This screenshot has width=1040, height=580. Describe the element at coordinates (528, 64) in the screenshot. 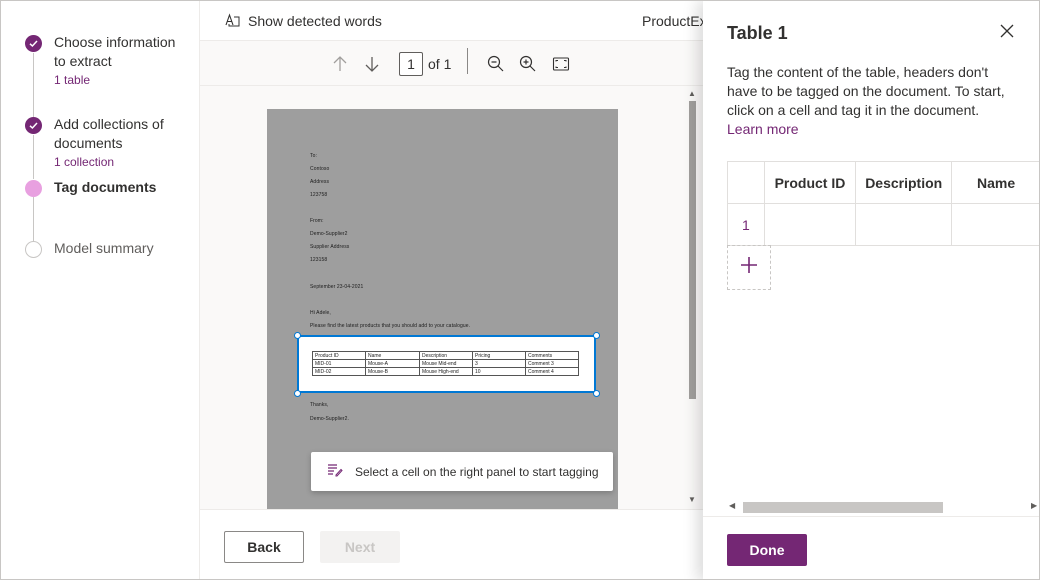

I see `zoom-in-icon` at that location.